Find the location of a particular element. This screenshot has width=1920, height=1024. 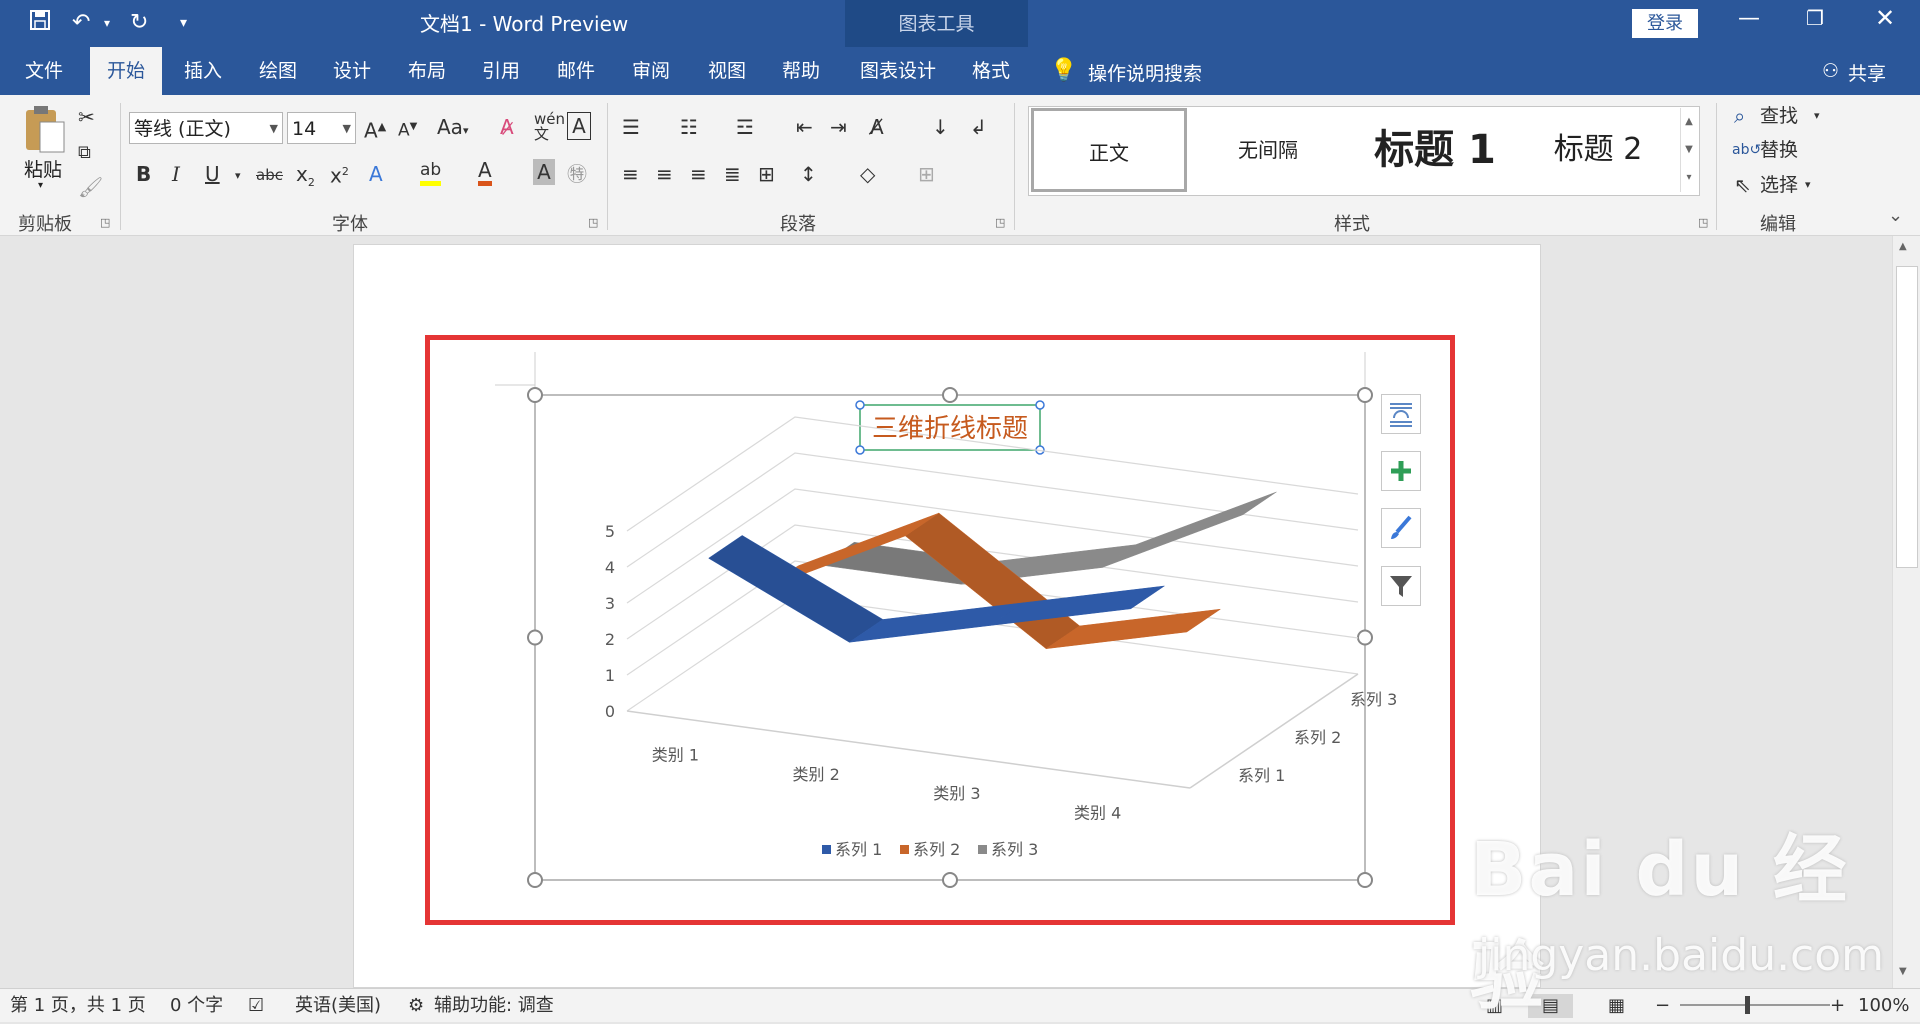

highlight-icon: ab is located at coordinates (431, 172).